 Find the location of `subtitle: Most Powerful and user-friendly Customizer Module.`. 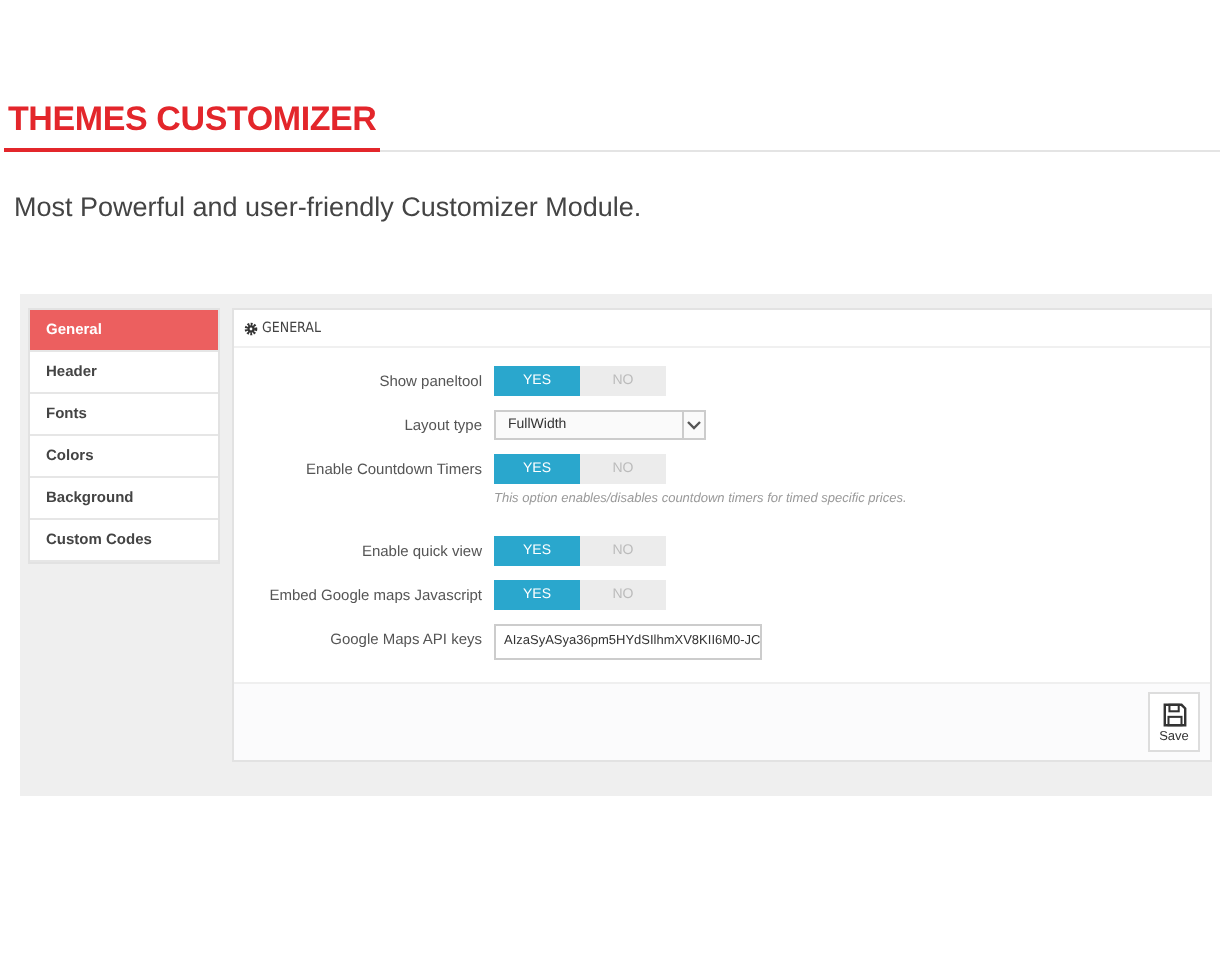

subtitle: Most Powerful and user-friendly Customizer Module. is located at coordinates (329, 207).